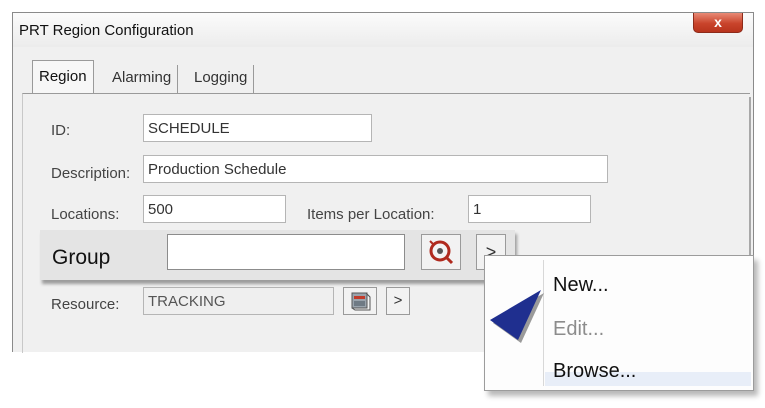 The height and width of the screenshot is (408, 765). I want to click on resource-field, so click(238, 301).